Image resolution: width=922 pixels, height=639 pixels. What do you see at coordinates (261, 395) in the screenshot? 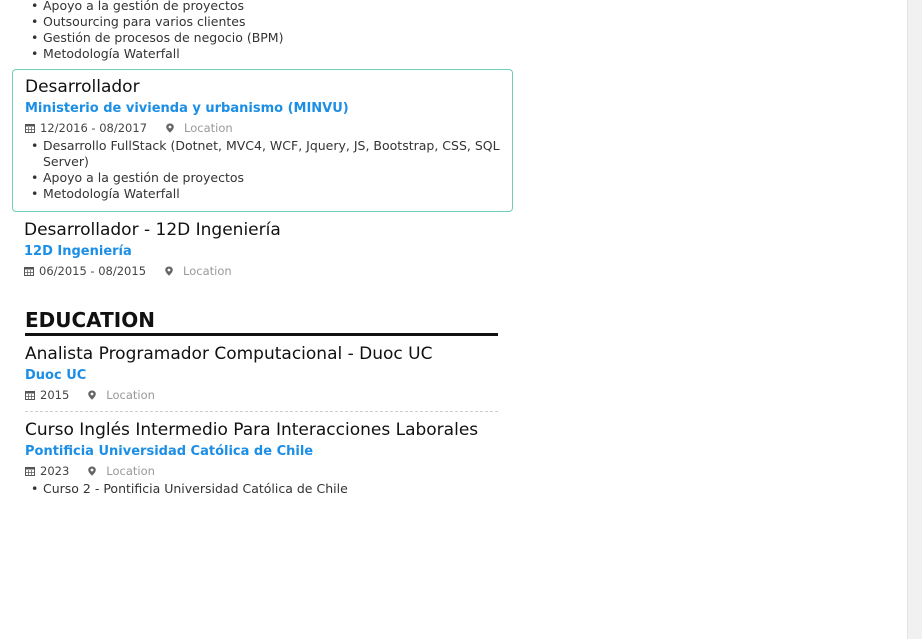
I see `education-meta: 2015 Location` at bounding box center [261, 395].